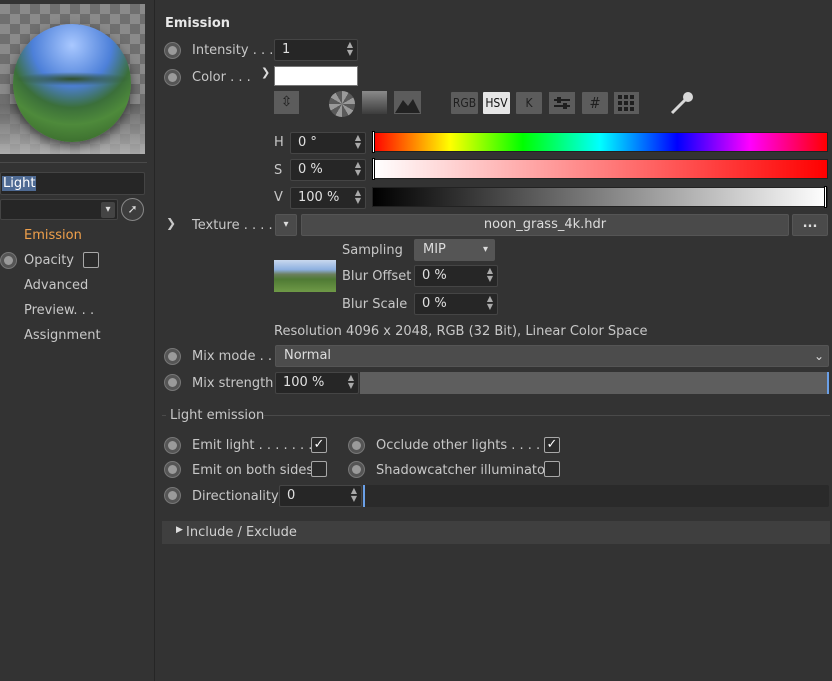 This screenshot has height=681, width=832. What do you see at coordinates (319, 197) in the screenshot?
I see `value-value: 100 %` at bounding box center [319, 197].